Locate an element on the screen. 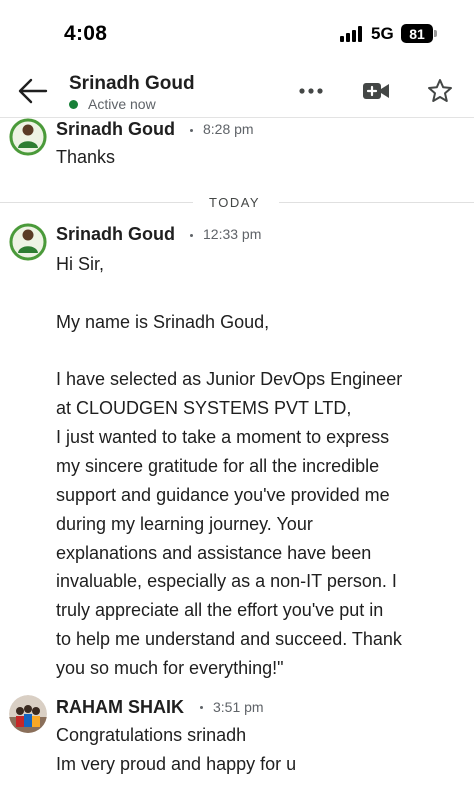 The image size is (474, 793). presence-text: Active now is located at coordinates (122, 104).